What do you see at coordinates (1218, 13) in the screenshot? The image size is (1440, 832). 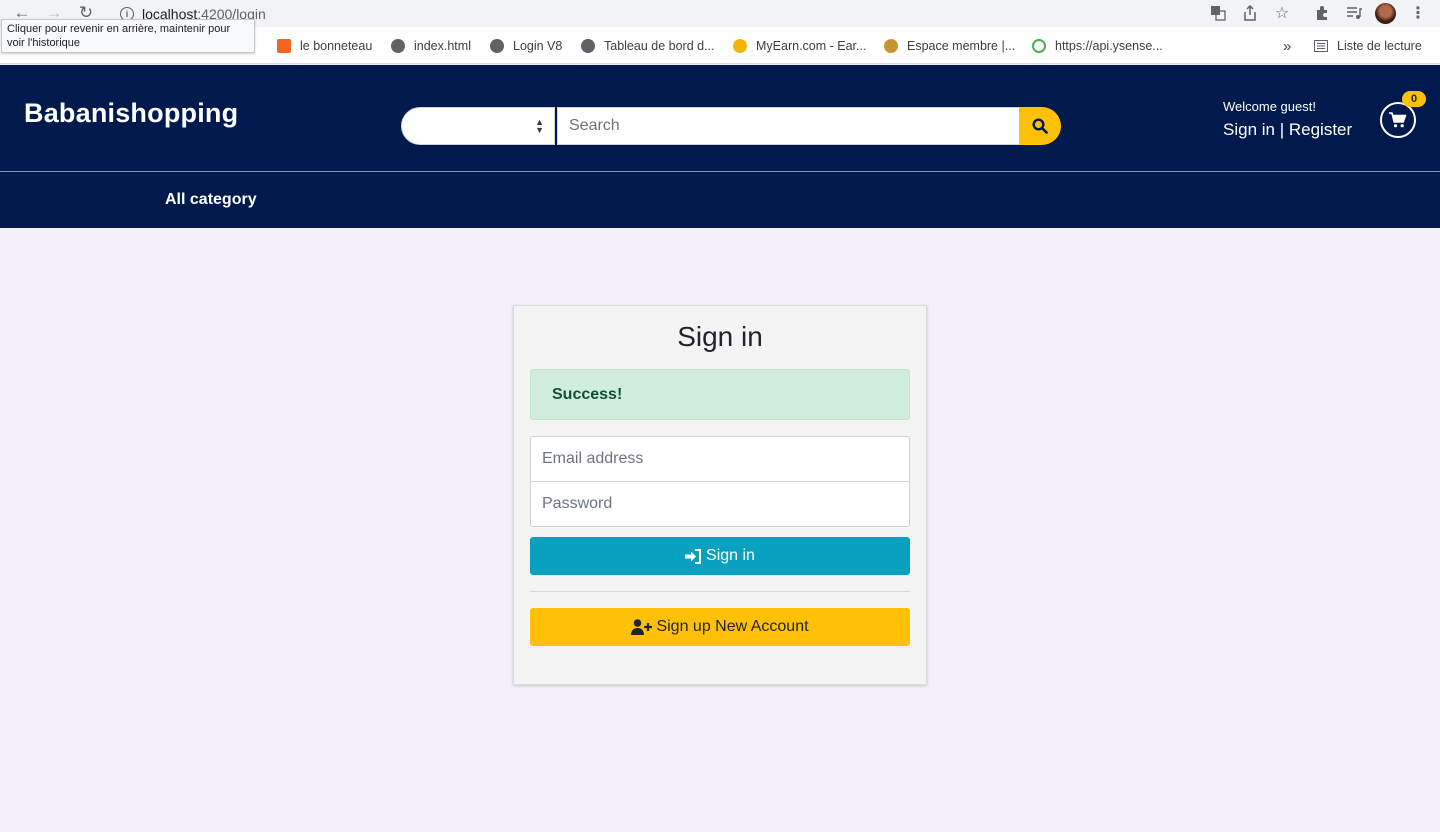 I see `translate-icon` at bounding box center [1218, 13].